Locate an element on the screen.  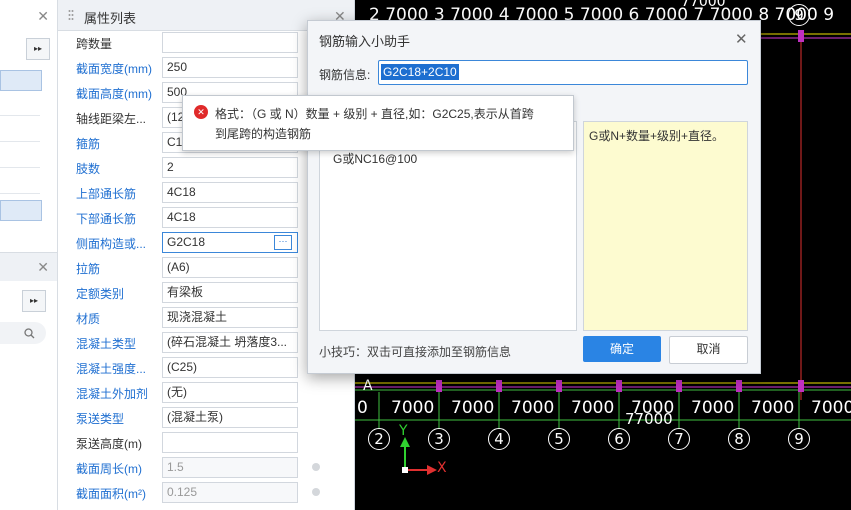
left-panel-close-icon: ✕ is located at coordinates (43, 16).